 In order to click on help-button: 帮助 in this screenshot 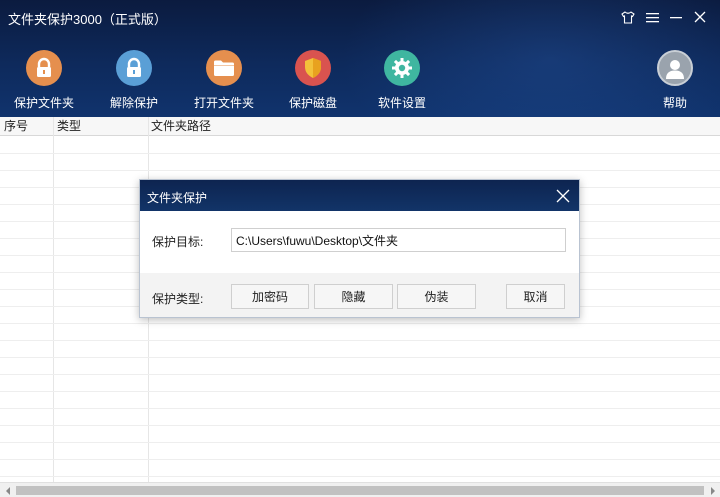, I will do `click(675, 80)`.